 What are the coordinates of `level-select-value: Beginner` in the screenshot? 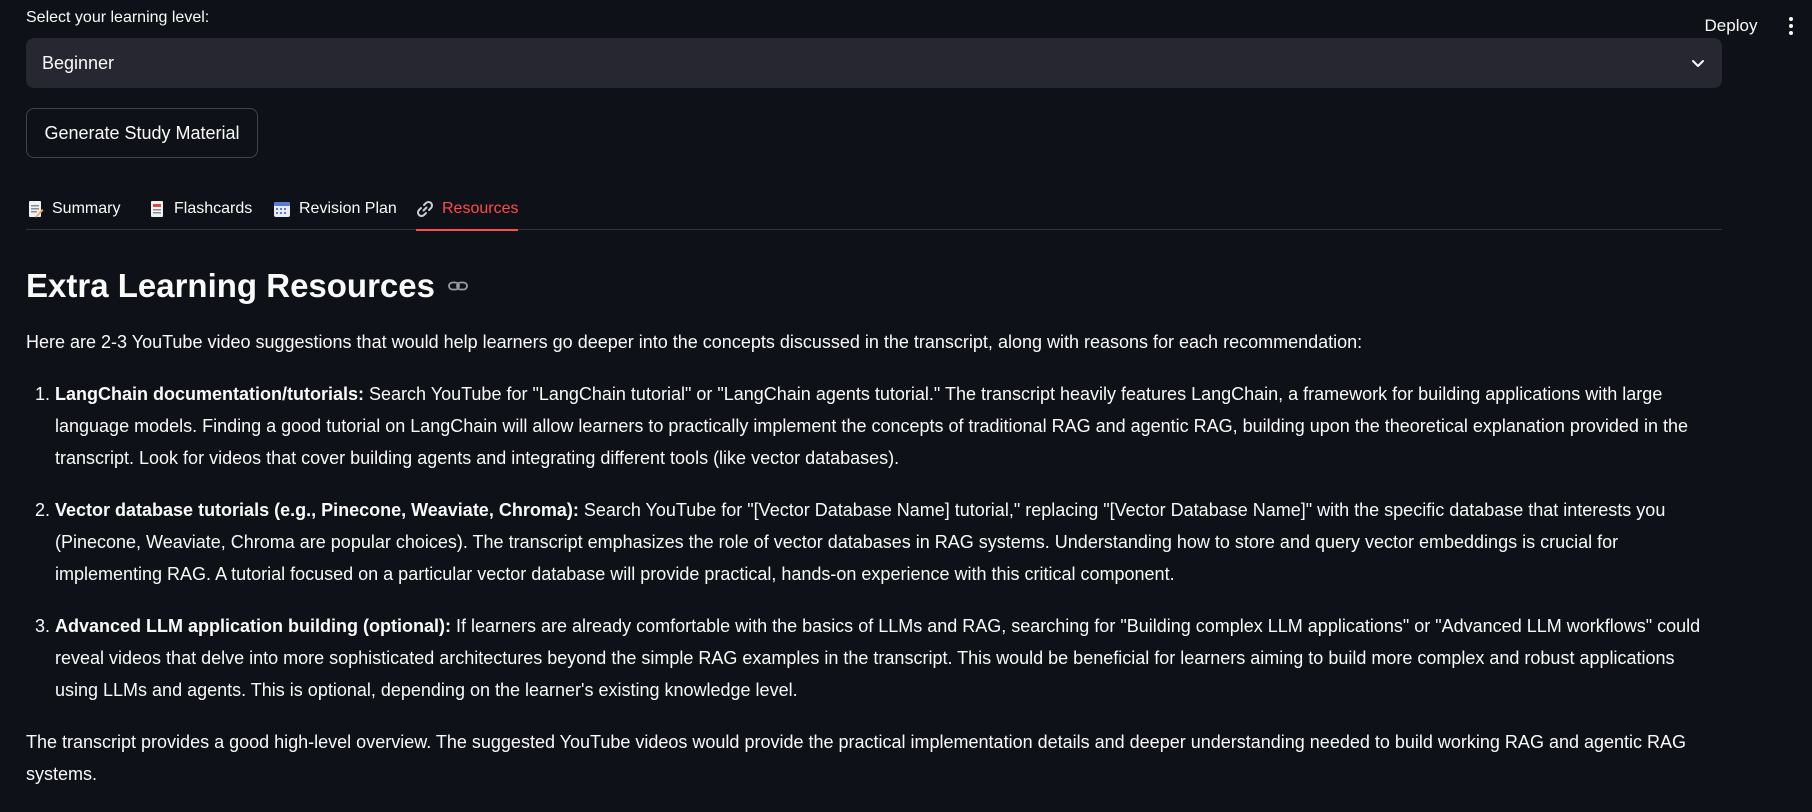 It's located at (78, 62).